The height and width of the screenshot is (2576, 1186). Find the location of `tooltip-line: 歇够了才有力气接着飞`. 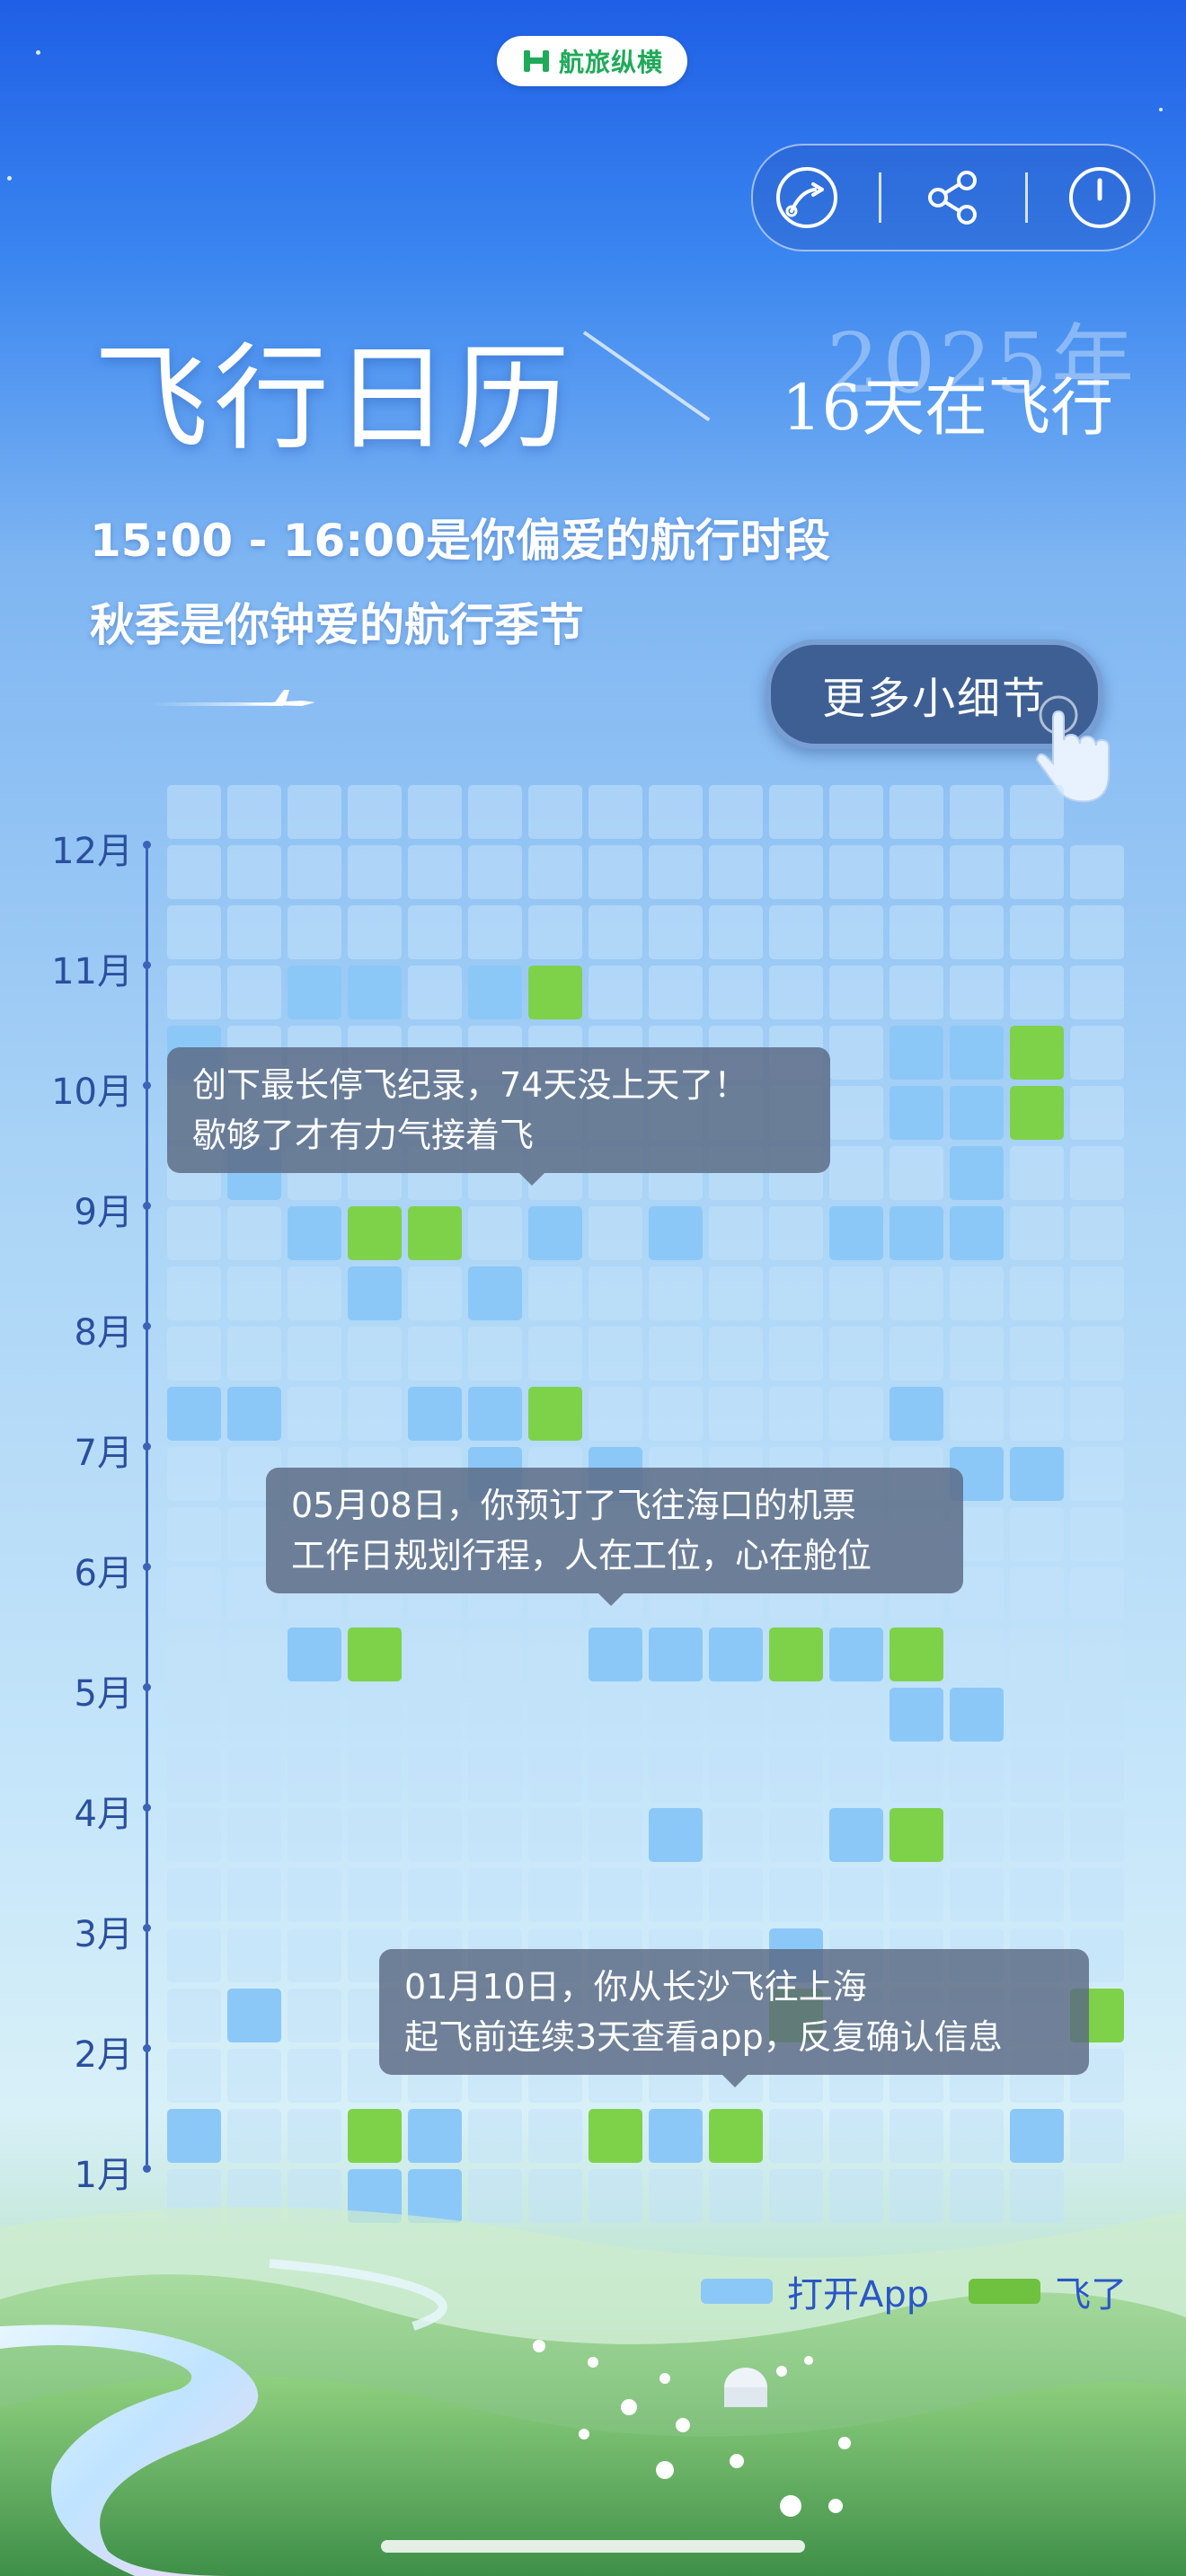

tooltip-line: 歇够了才有力气接着飞 is located at coordinates (363, 1135).